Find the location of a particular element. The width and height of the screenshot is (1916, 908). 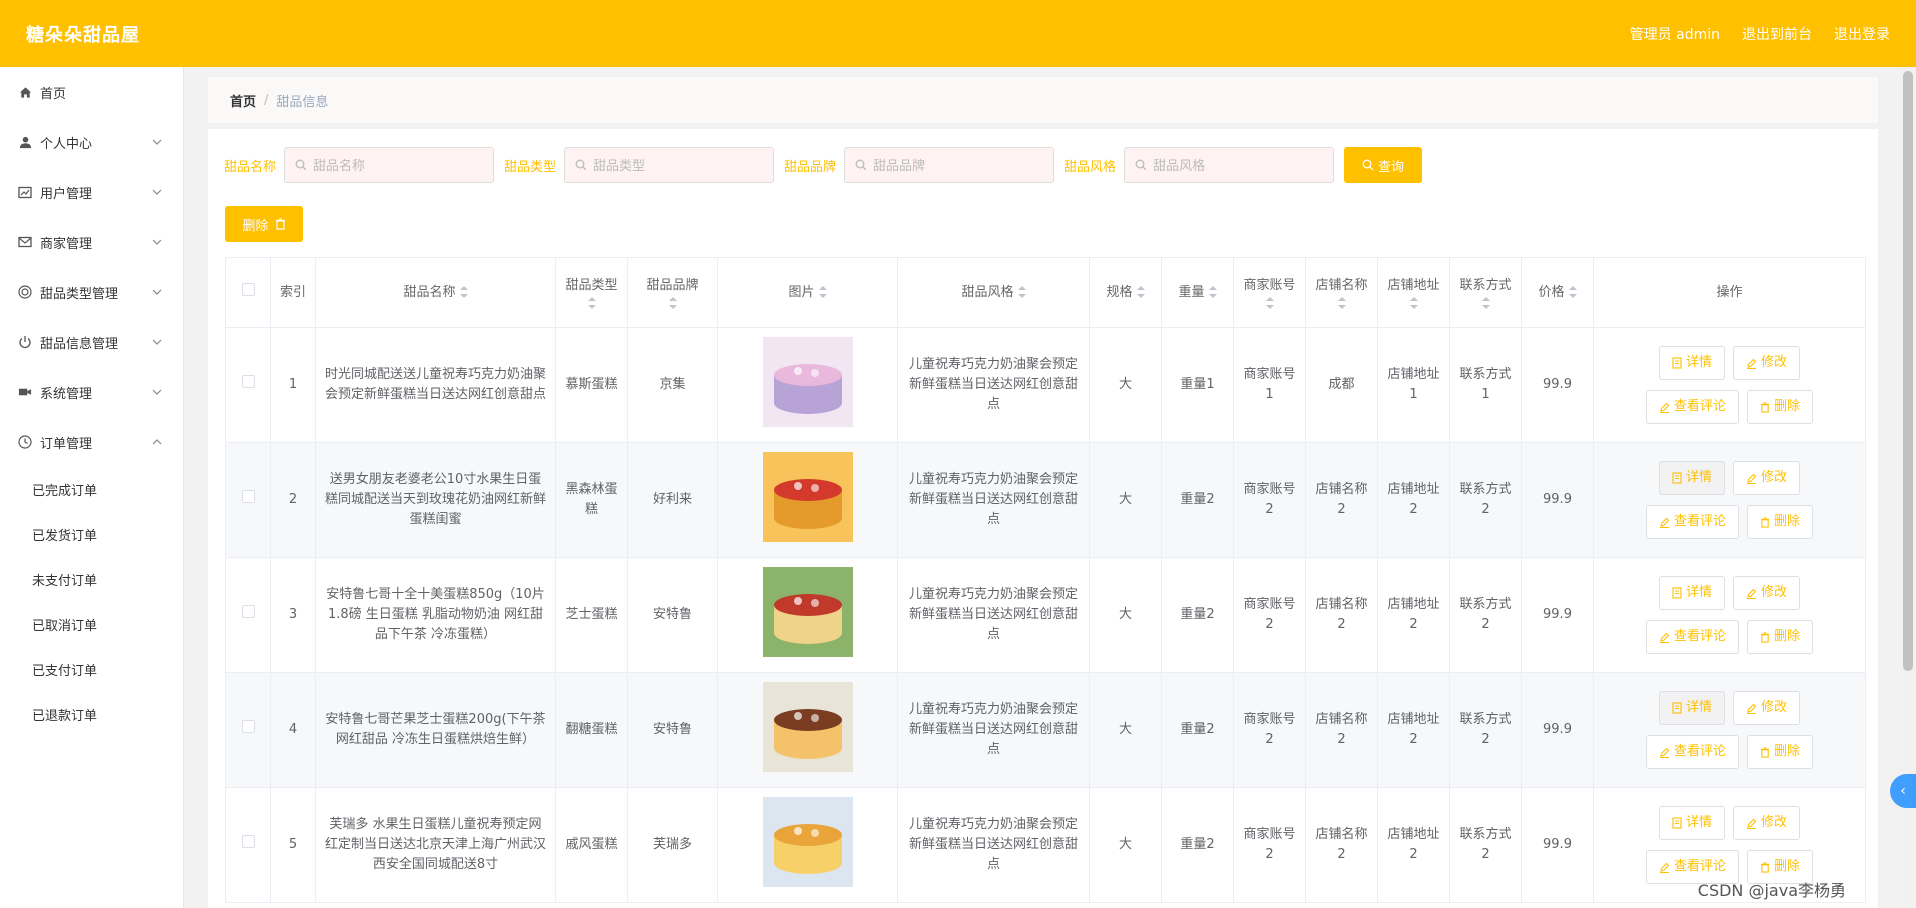

watermark: CSDN @java李杨勇 is located at coordinates (1771, 890).